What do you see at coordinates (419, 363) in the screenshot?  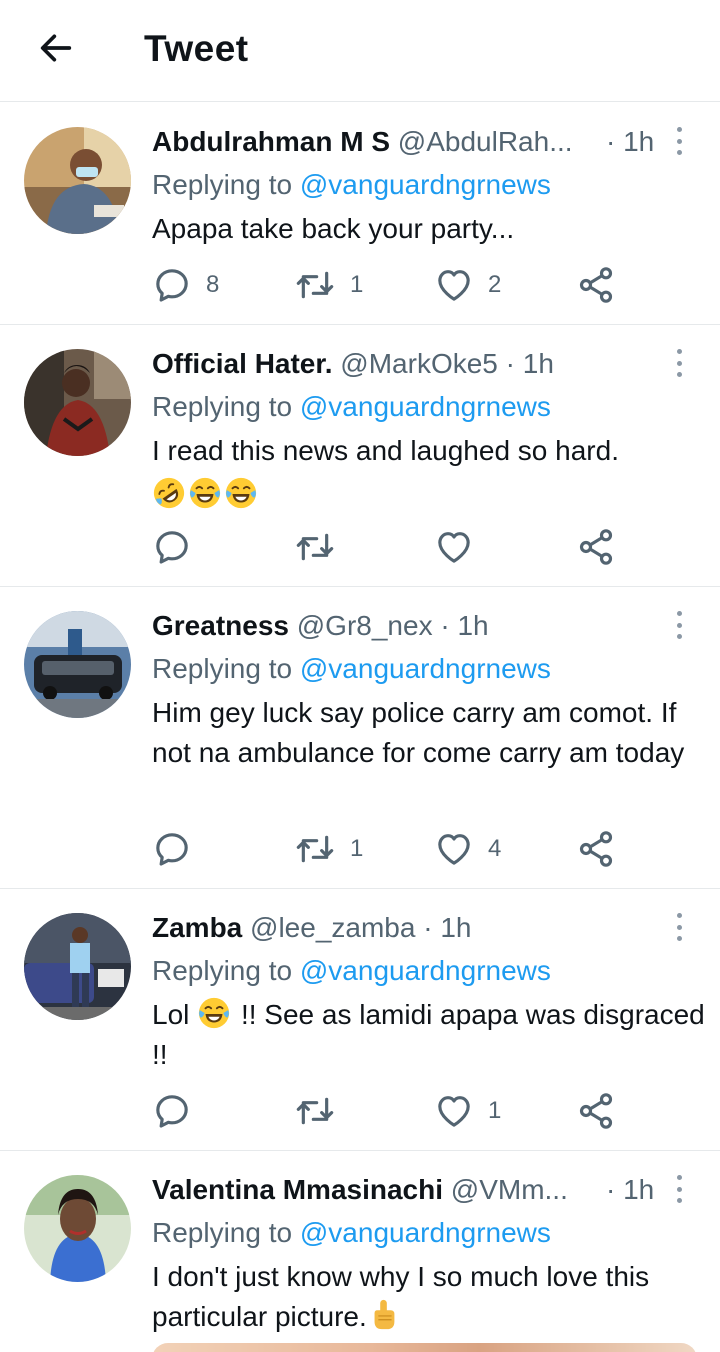 I see `user-handle: @MarkOke5` at bounding box center [419, 363].